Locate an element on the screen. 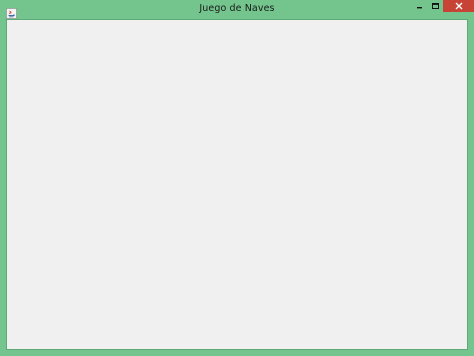  close-icon is located at coordinates (459, 6).